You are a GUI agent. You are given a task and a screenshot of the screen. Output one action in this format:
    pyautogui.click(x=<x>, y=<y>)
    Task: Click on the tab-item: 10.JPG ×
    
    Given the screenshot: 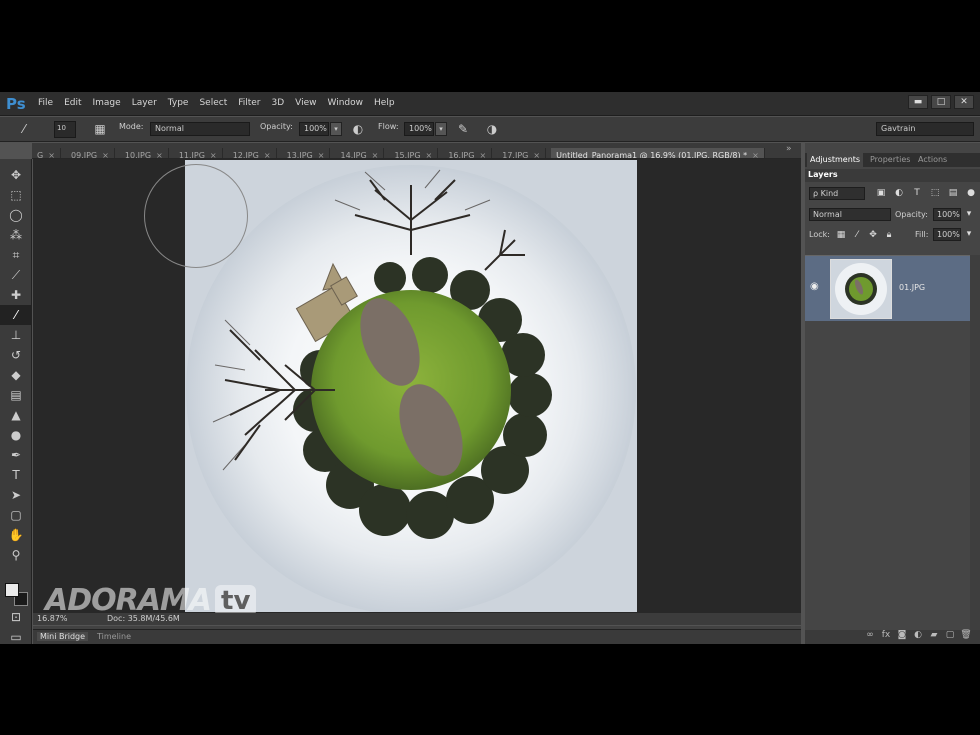 What is the action you would take?
    pyautogui.click(x=144, y=153)
    